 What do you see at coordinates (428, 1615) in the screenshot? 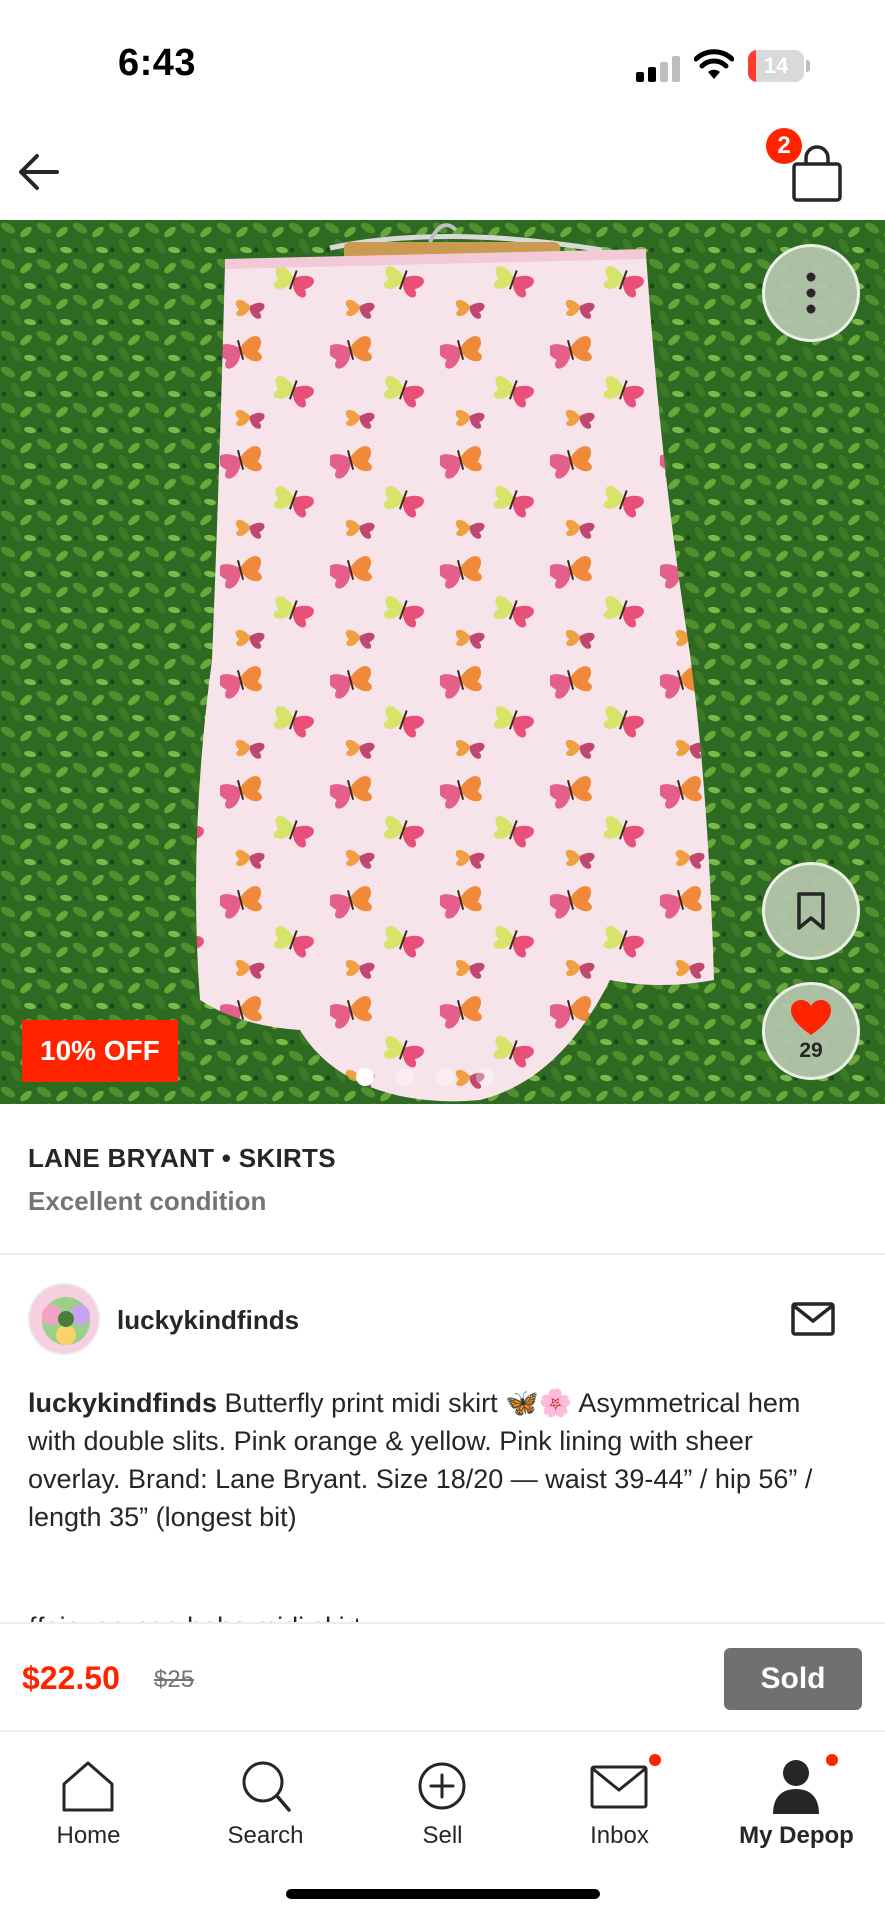
I see `description-overflow: {fairy grunge boho midi skirt` at bounding box center [428, 1615].